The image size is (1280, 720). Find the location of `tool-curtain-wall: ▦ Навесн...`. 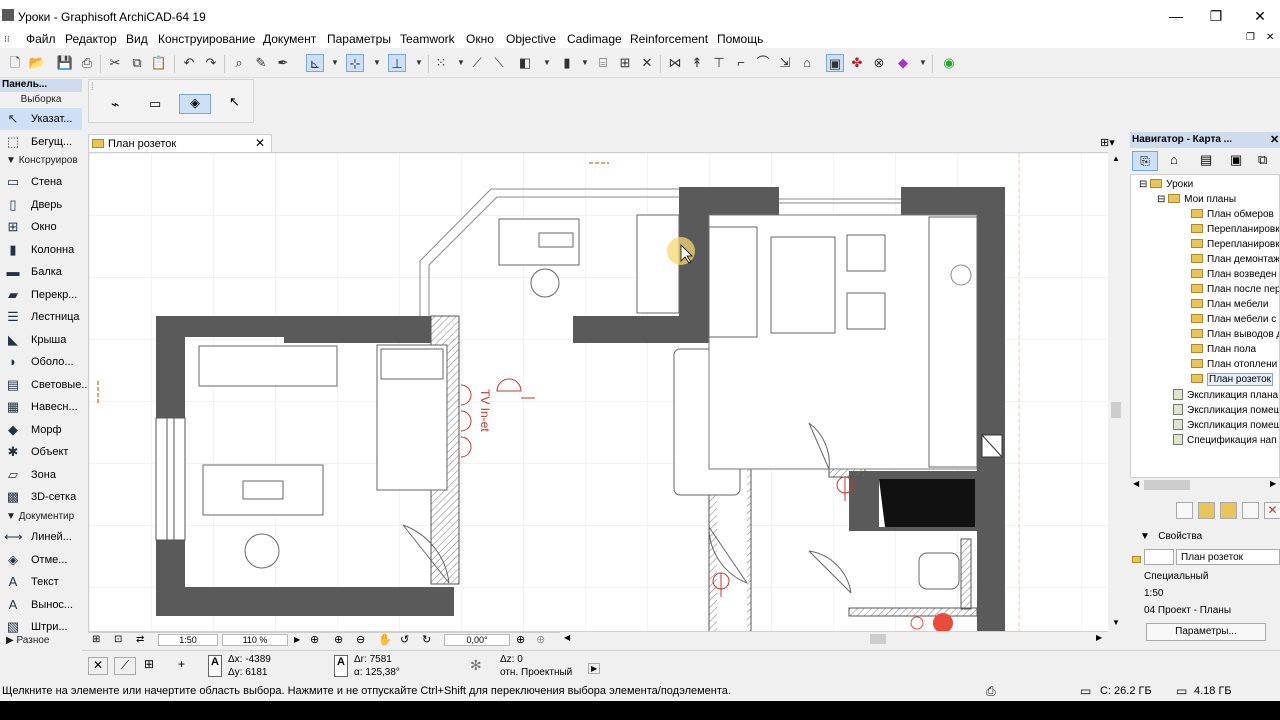

tool-curtain-wall: ▦ Навесн... is located at coordinates (41, 407).